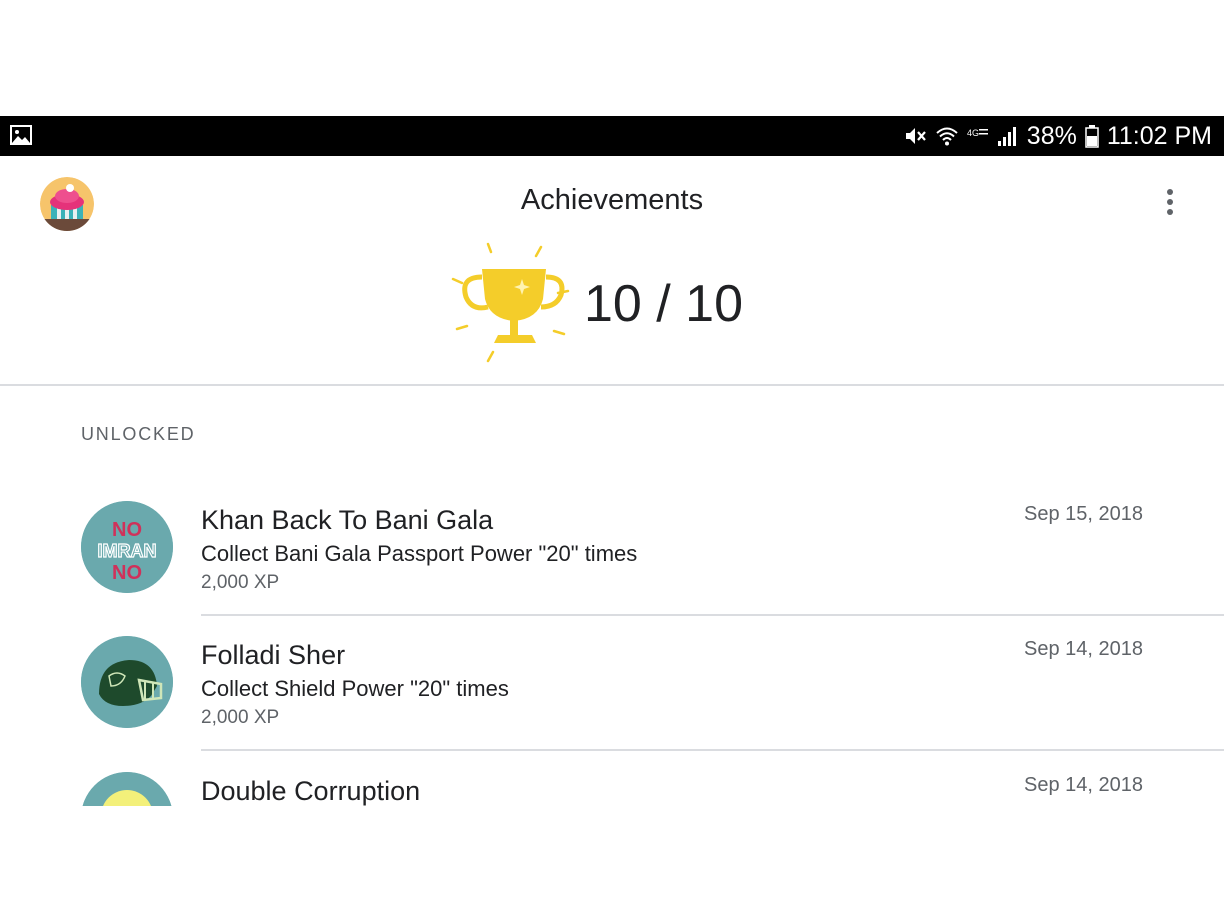 Image resolution: width=1224 pixels, height=920 pixels. I want to click on badge-text-2: IMRAN, so click(127, 551).